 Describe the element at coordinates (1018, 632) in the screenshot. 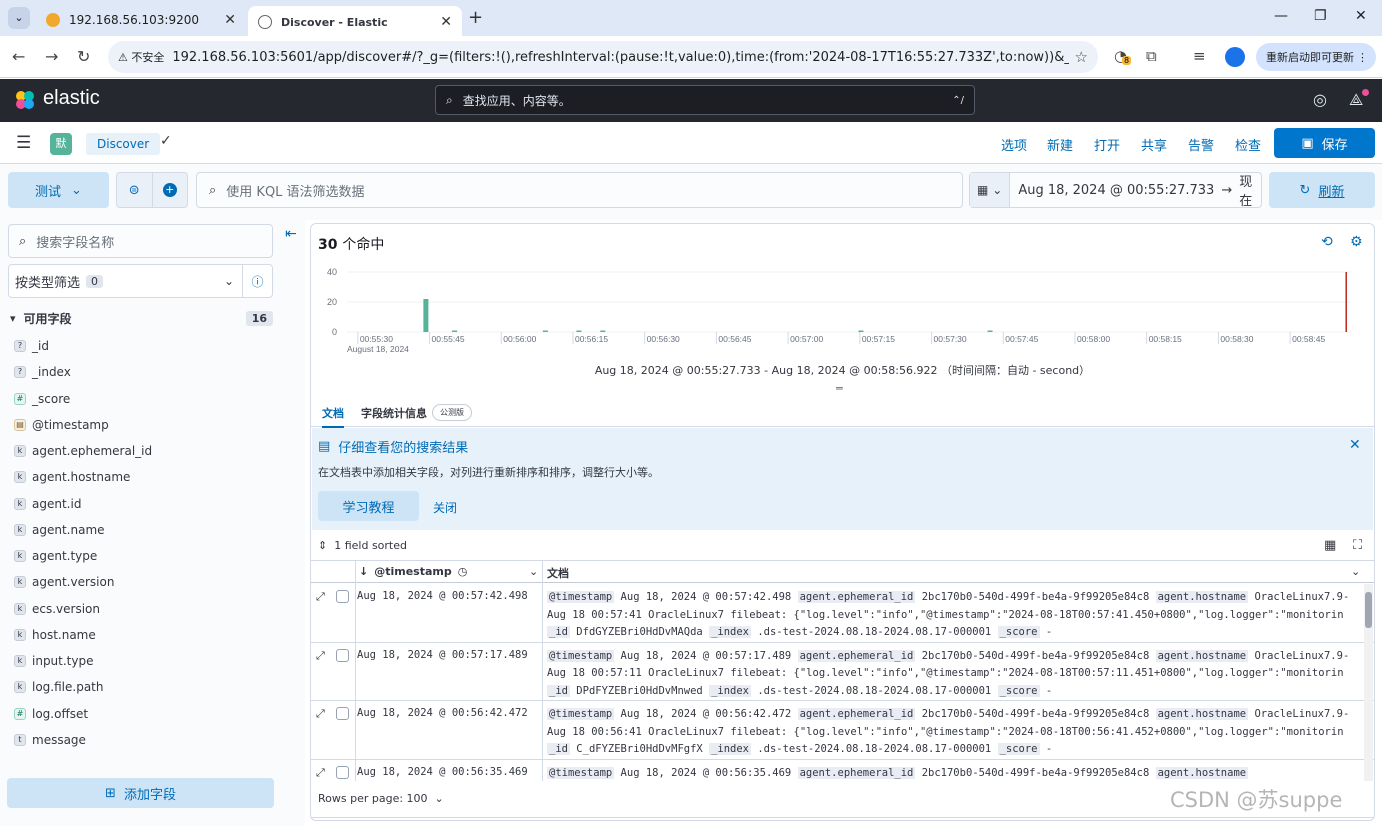

I see `field-key: _score` at that location.